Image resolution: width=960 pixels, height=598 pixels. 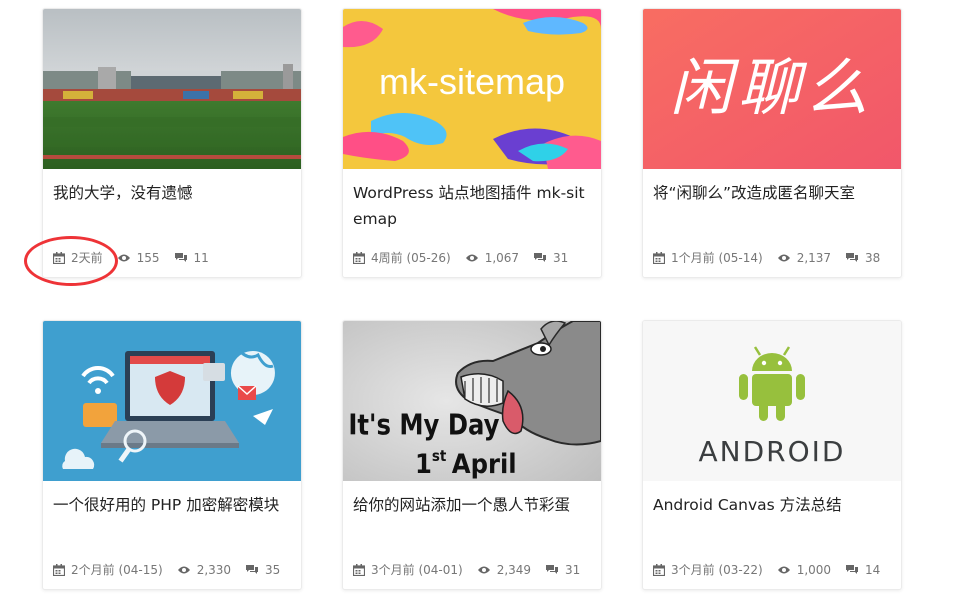 What do you see at coordinates (862, 570) in the screenshot?
I see `post-comments: 14` at bounding box center [862, 570].